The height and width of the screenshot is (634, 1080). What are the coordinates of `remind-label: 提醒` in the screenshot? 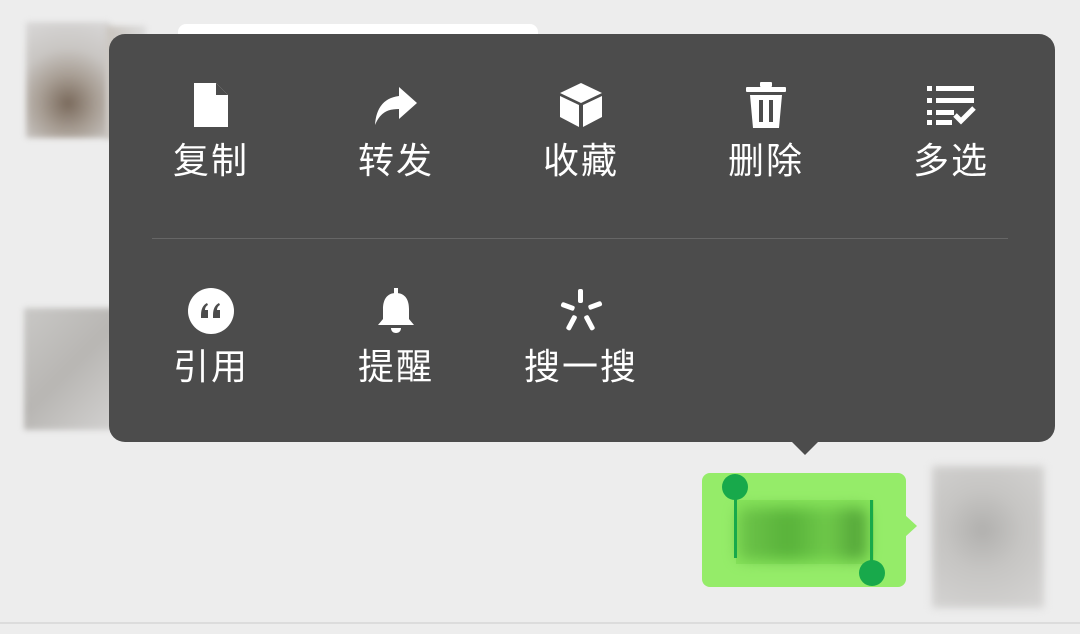 It's located at (395, 367).